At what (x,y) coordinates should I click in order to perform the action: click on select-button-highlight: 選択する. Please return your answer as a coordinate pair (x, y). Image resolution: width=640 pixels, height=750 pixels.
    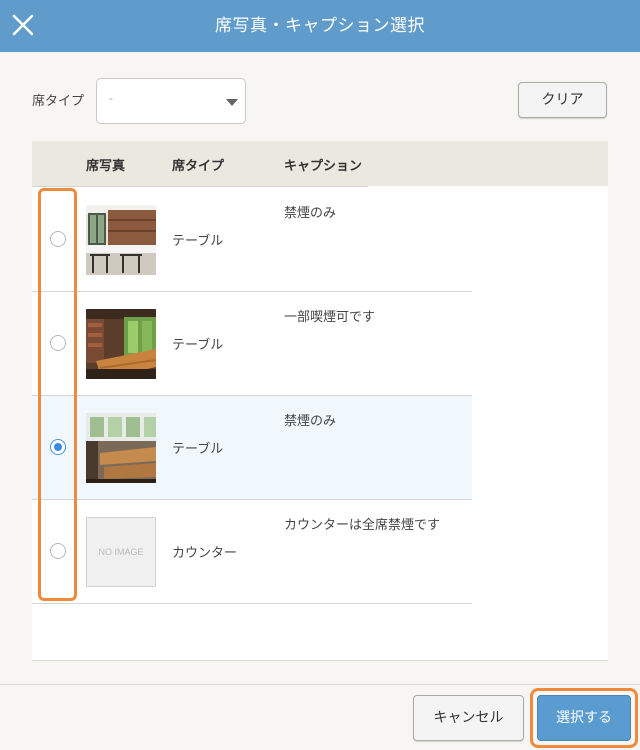
    Looking at the image, I should click on (584, 718).